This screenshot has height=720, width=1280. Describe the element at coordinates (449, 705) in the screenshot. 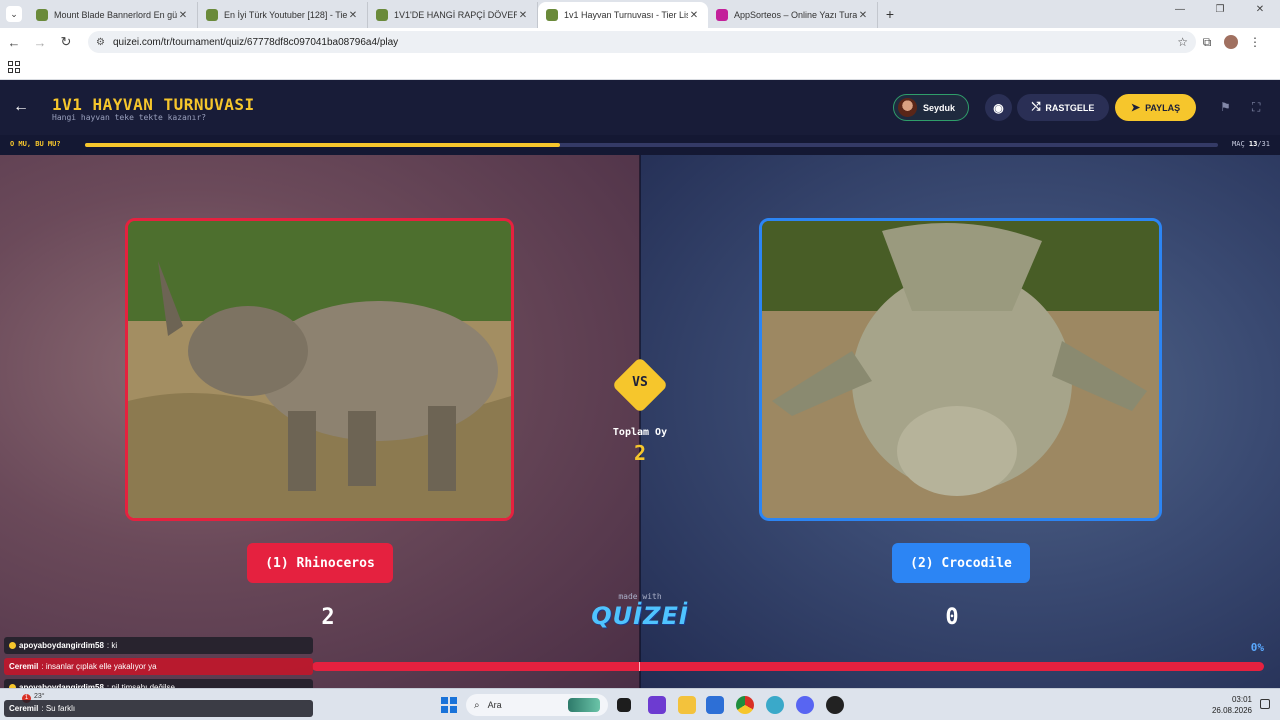

I see `windows-start-icon` at that location.